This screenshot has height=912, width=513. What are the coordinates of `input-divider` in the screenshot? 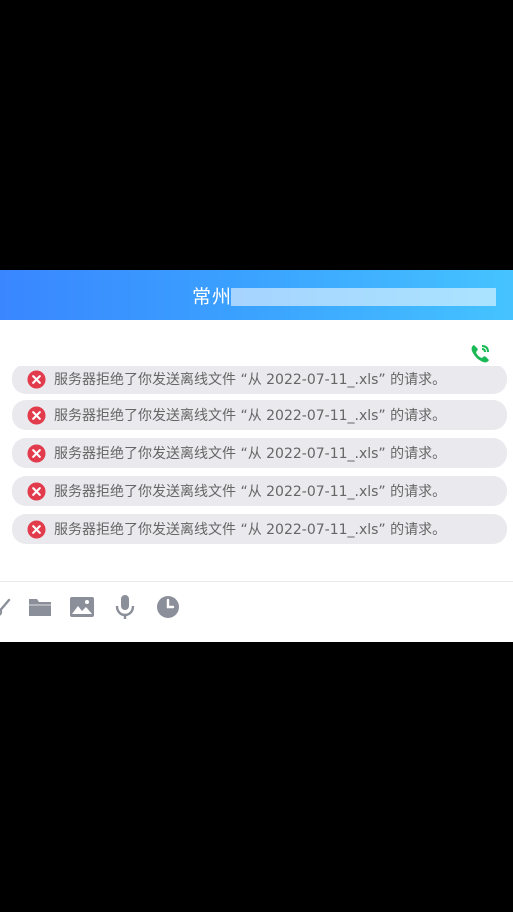 It's located at (256, 581).